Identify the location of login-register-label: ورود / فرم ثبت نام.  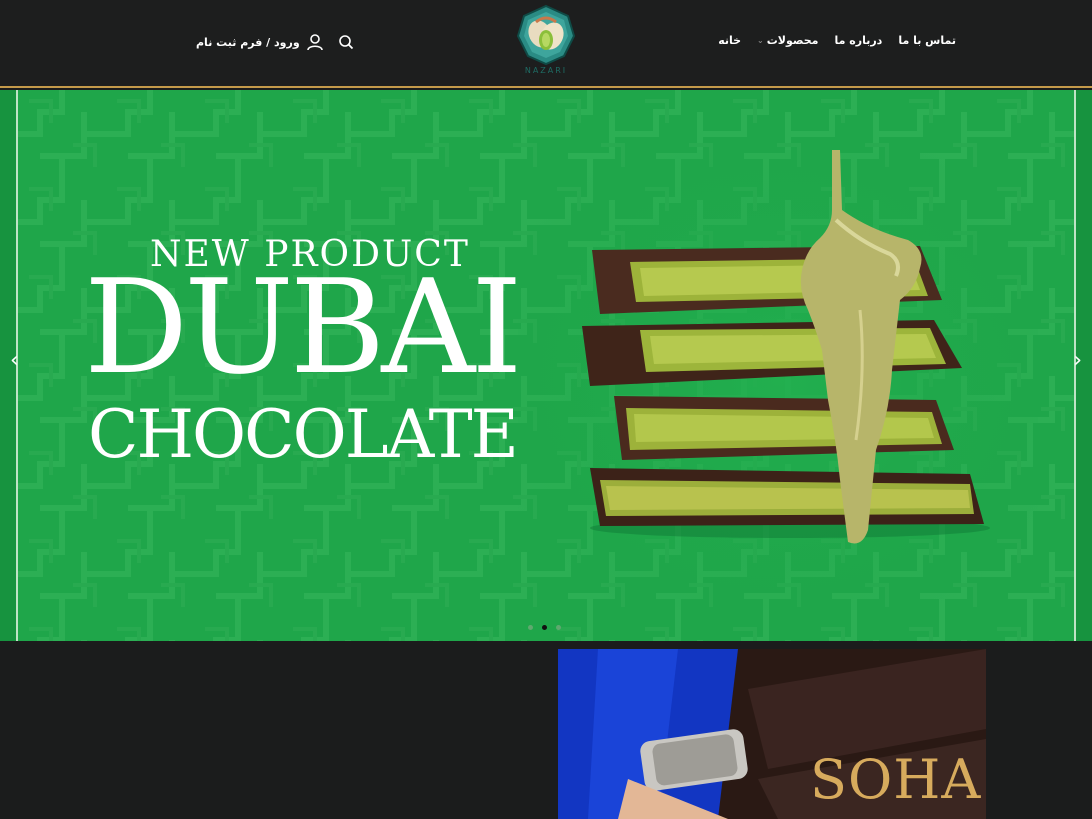
(248, 42).